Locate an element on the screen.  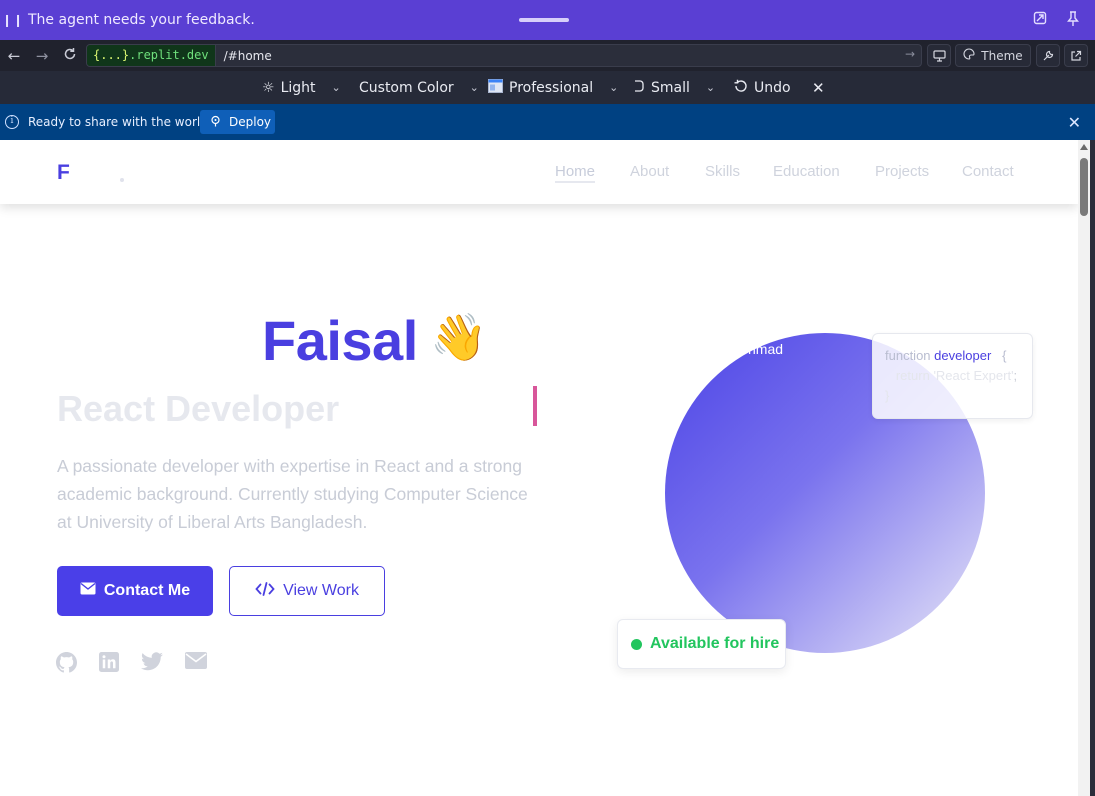
theme-label: Theme is located at coordinates (1002, 55).